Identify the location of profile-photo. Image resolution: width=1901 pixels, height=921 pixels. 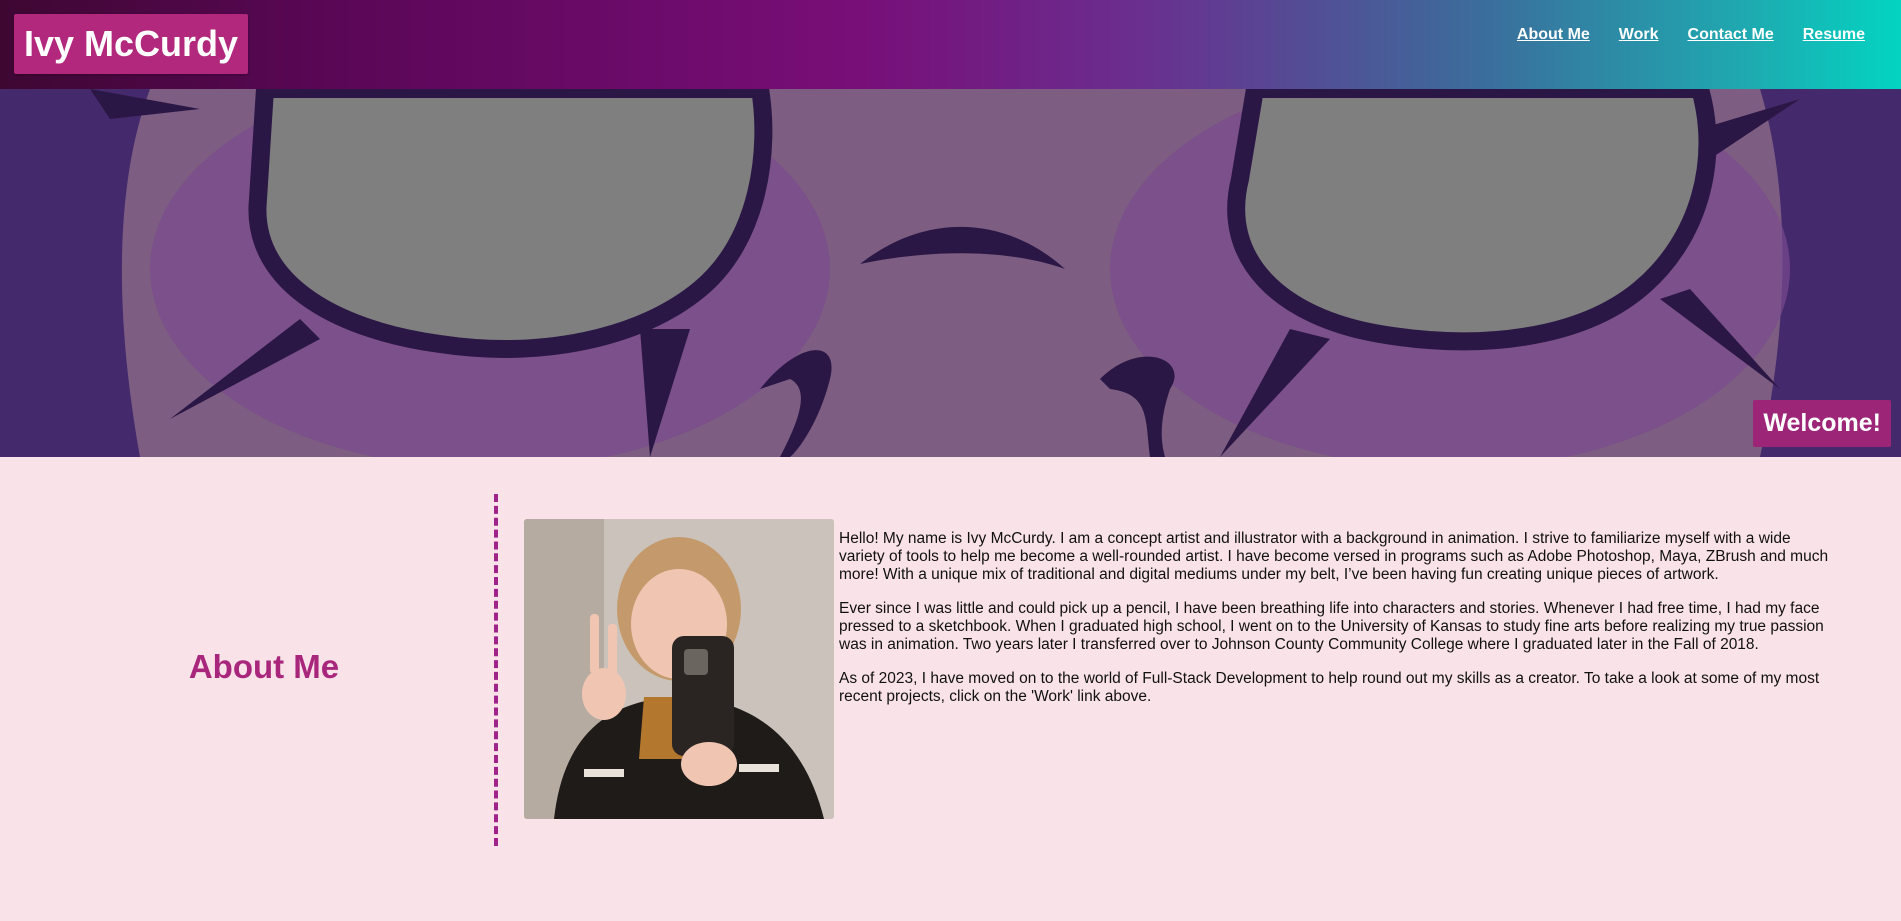
(679, 669).